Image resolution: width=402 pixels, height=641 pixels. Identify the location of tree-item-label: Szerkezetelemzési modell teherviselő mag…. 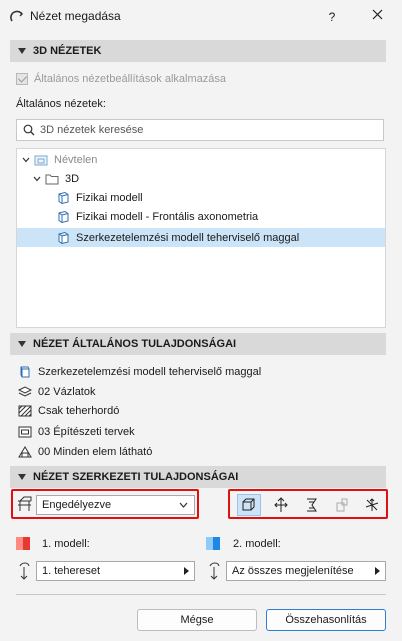
(188, 237).